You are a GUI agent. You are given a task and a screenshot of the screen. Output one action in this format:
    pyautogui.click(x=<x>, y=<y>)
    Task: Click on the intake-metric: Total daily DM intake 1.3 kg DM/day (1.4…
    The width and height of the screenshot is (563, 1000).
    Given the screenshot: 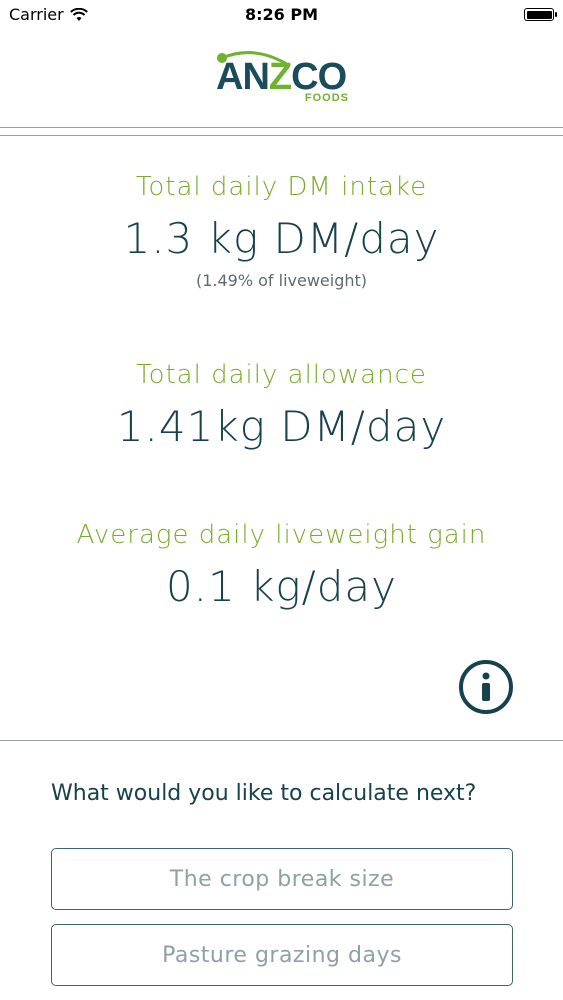 What is the action you would take?
    pyautogui.click(x=281, y=231)
    